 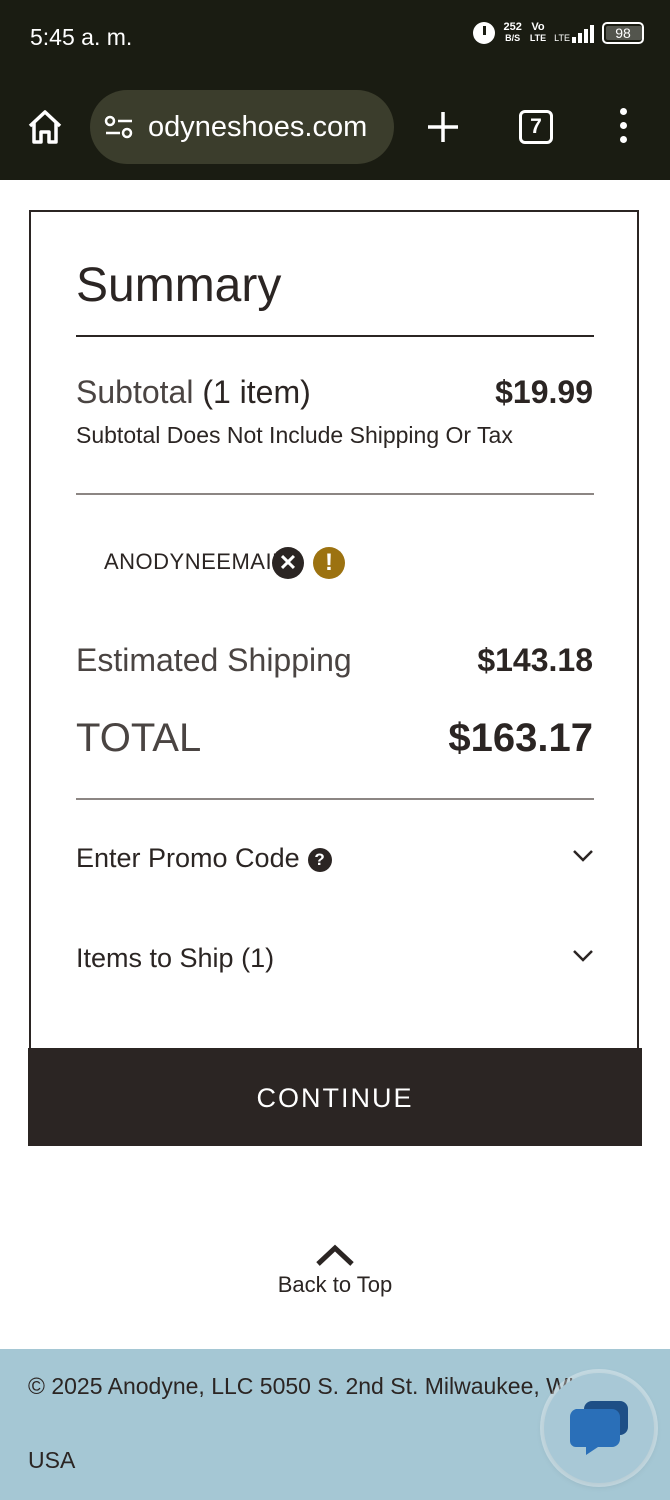 What do you see at coordinates (266, 127) in the screenshot?
I see `url-text: odyneshoes.com` at bounding box center [266, 127].